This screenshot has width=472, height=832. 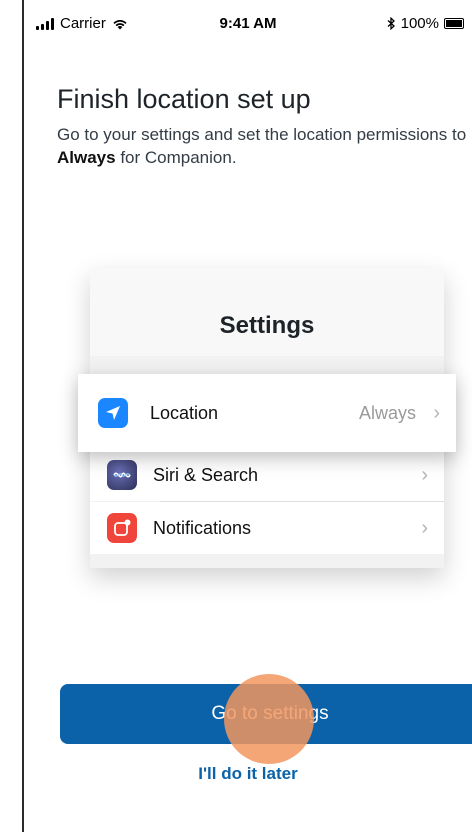 What do you see at coordinates (391, 23) in the screenshot?
I see `bluetooth-icon` at bounding box center [391, 23].